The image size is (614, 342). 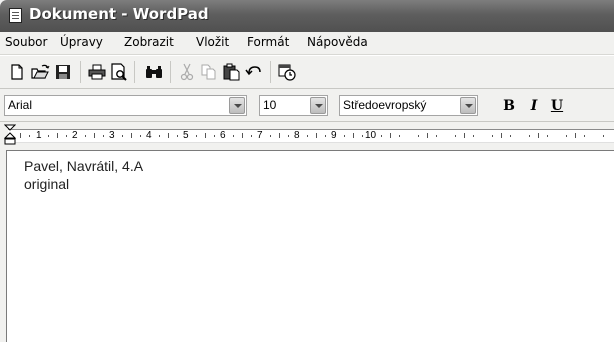 I want to click on cut-icon, so click(x=187, y=72).